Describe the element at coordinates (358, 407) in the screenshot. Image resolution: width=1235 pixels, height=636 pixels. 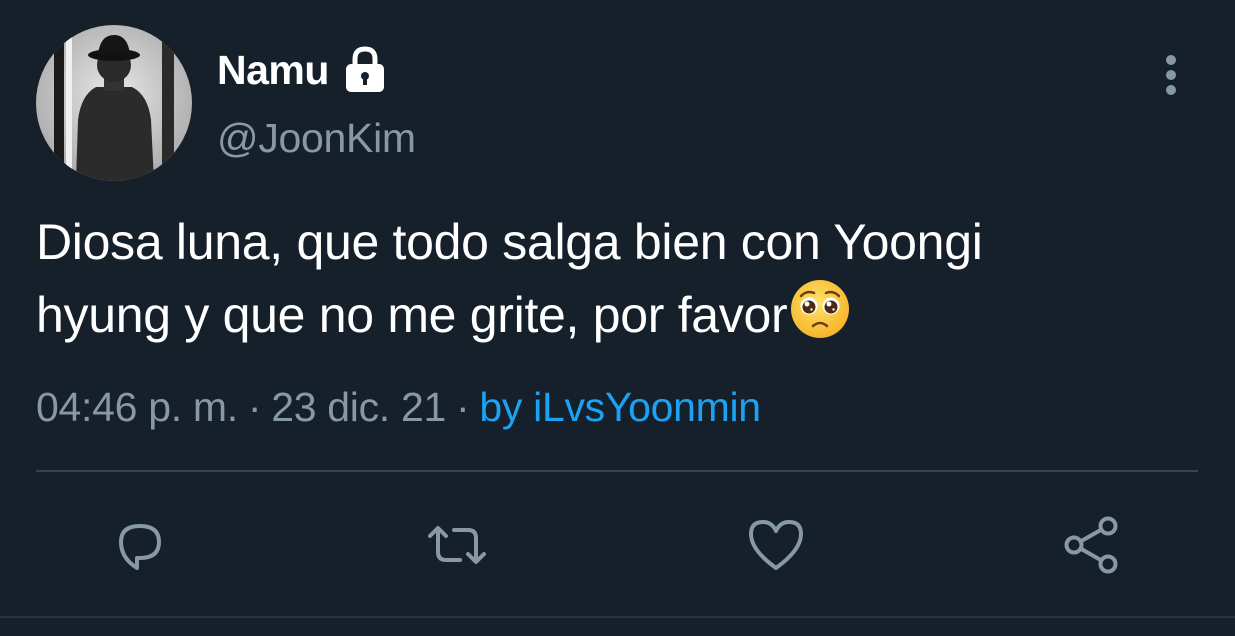
I see `tweet-date: 23 dic. 21` at that location.